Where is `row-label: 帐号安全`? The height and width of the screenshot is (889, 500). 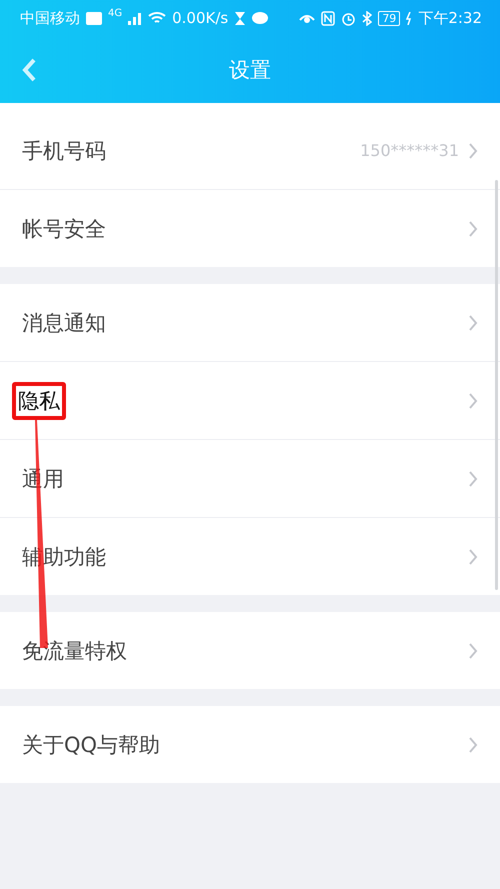 row-label: 帐号安全 is located at coordinates (64, 229).